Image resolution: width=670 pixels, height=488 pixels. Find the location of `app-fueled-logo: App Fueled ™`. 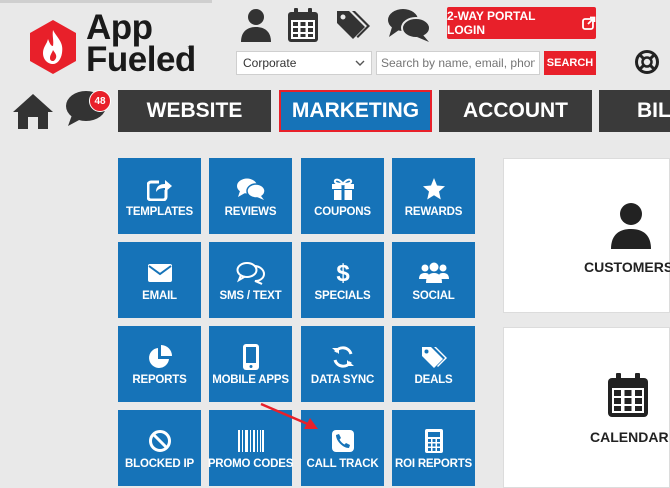

app-fueled-logo: App Fueled ™ is located at coordinates (113, 45).